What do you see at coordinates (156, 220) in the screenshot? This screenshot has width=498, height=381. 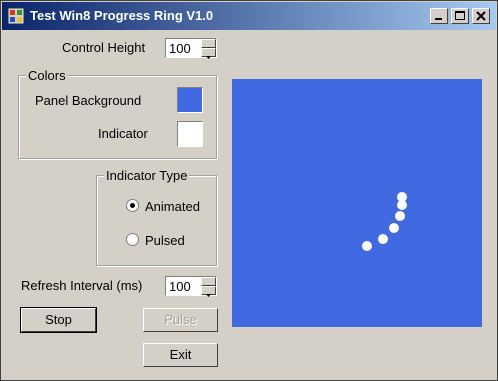 I see `indicator-type-group` at bounding box center [156, 220].